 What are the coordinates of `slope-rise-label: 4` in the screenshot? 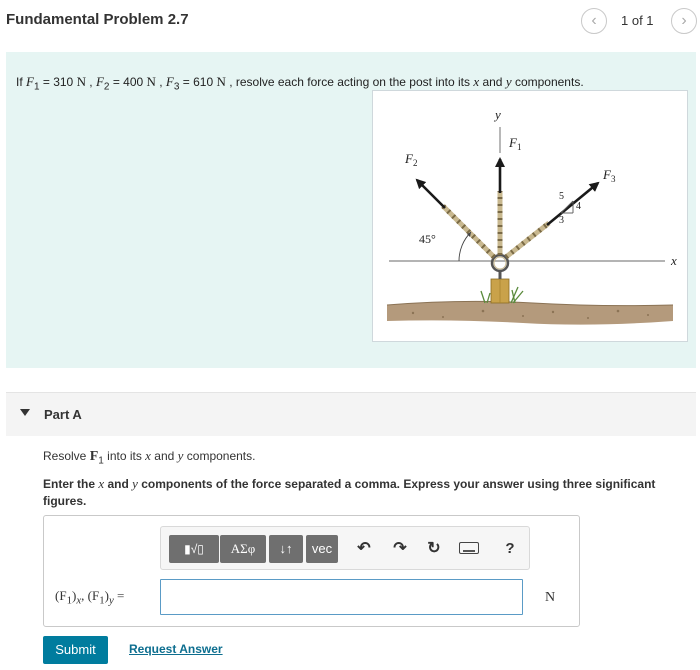 It's located at (578, 206).